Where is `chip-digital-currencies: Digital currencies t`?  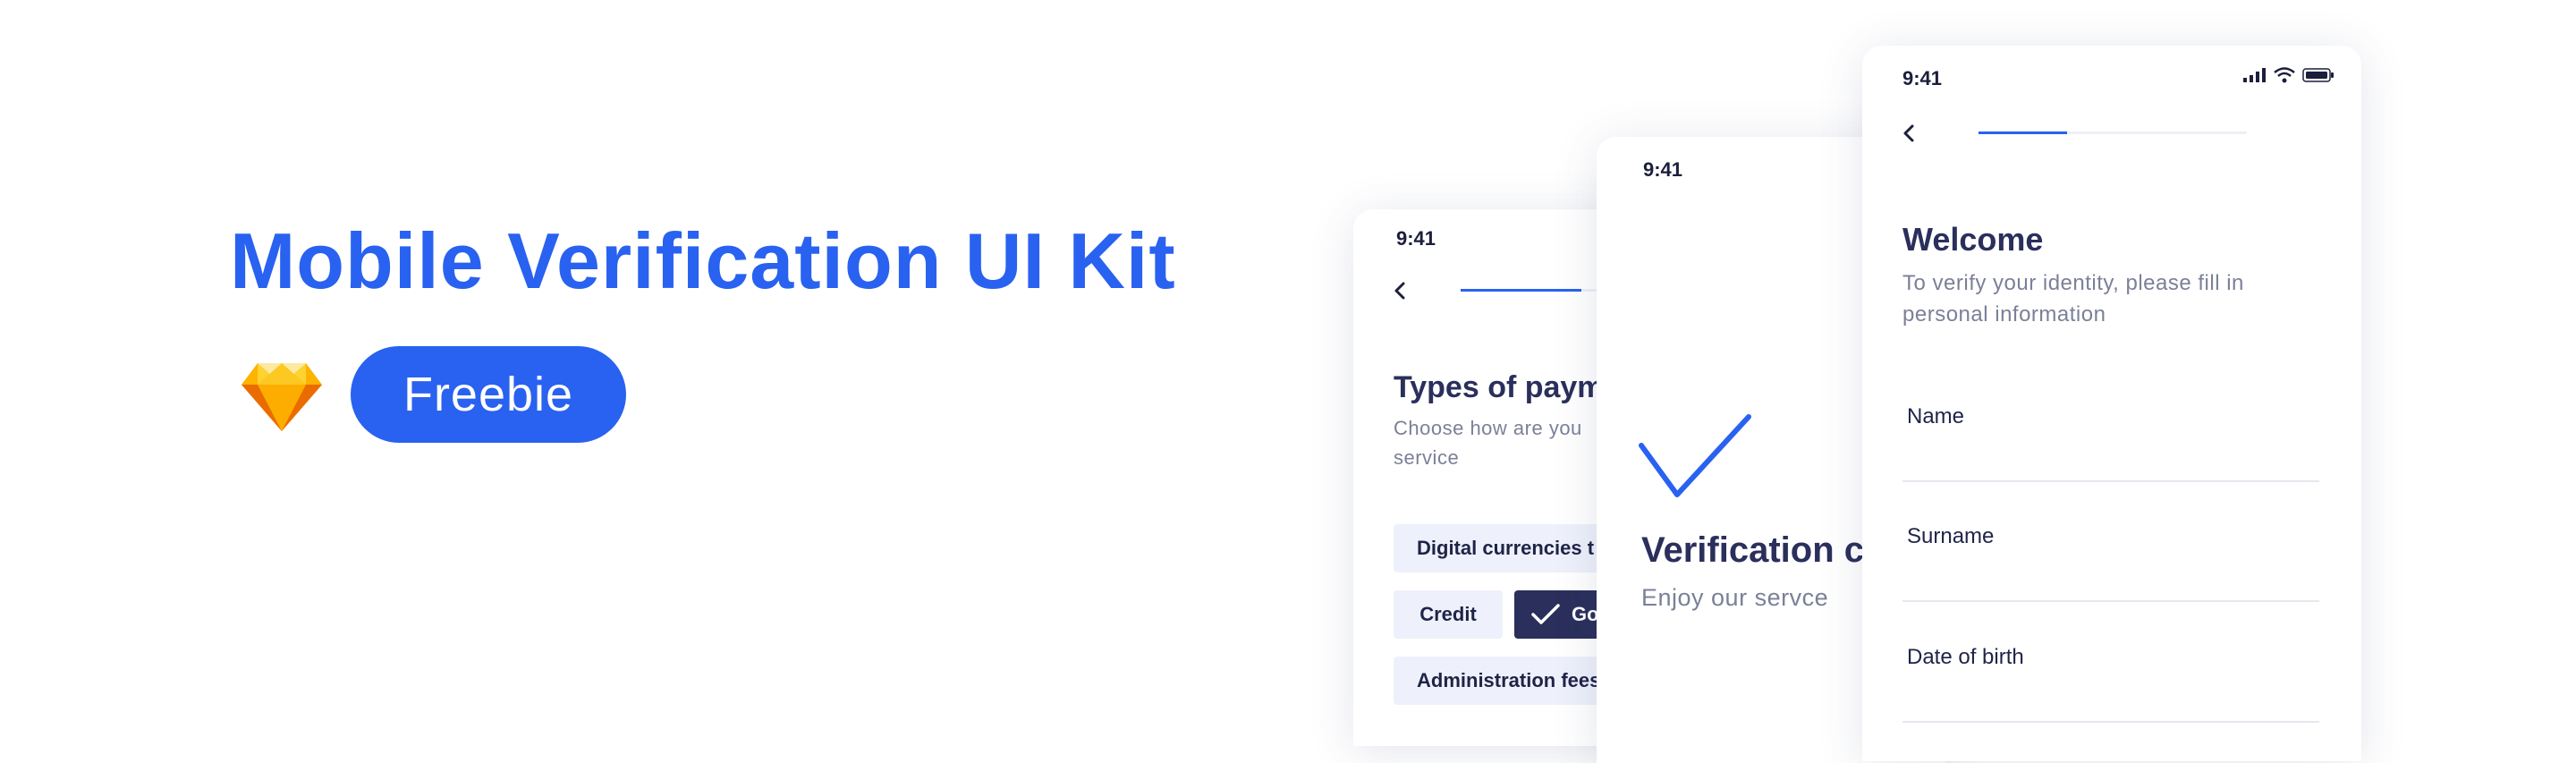
chip-digital-currencies: Digital currencies t is located at coordinates (1506, 548).